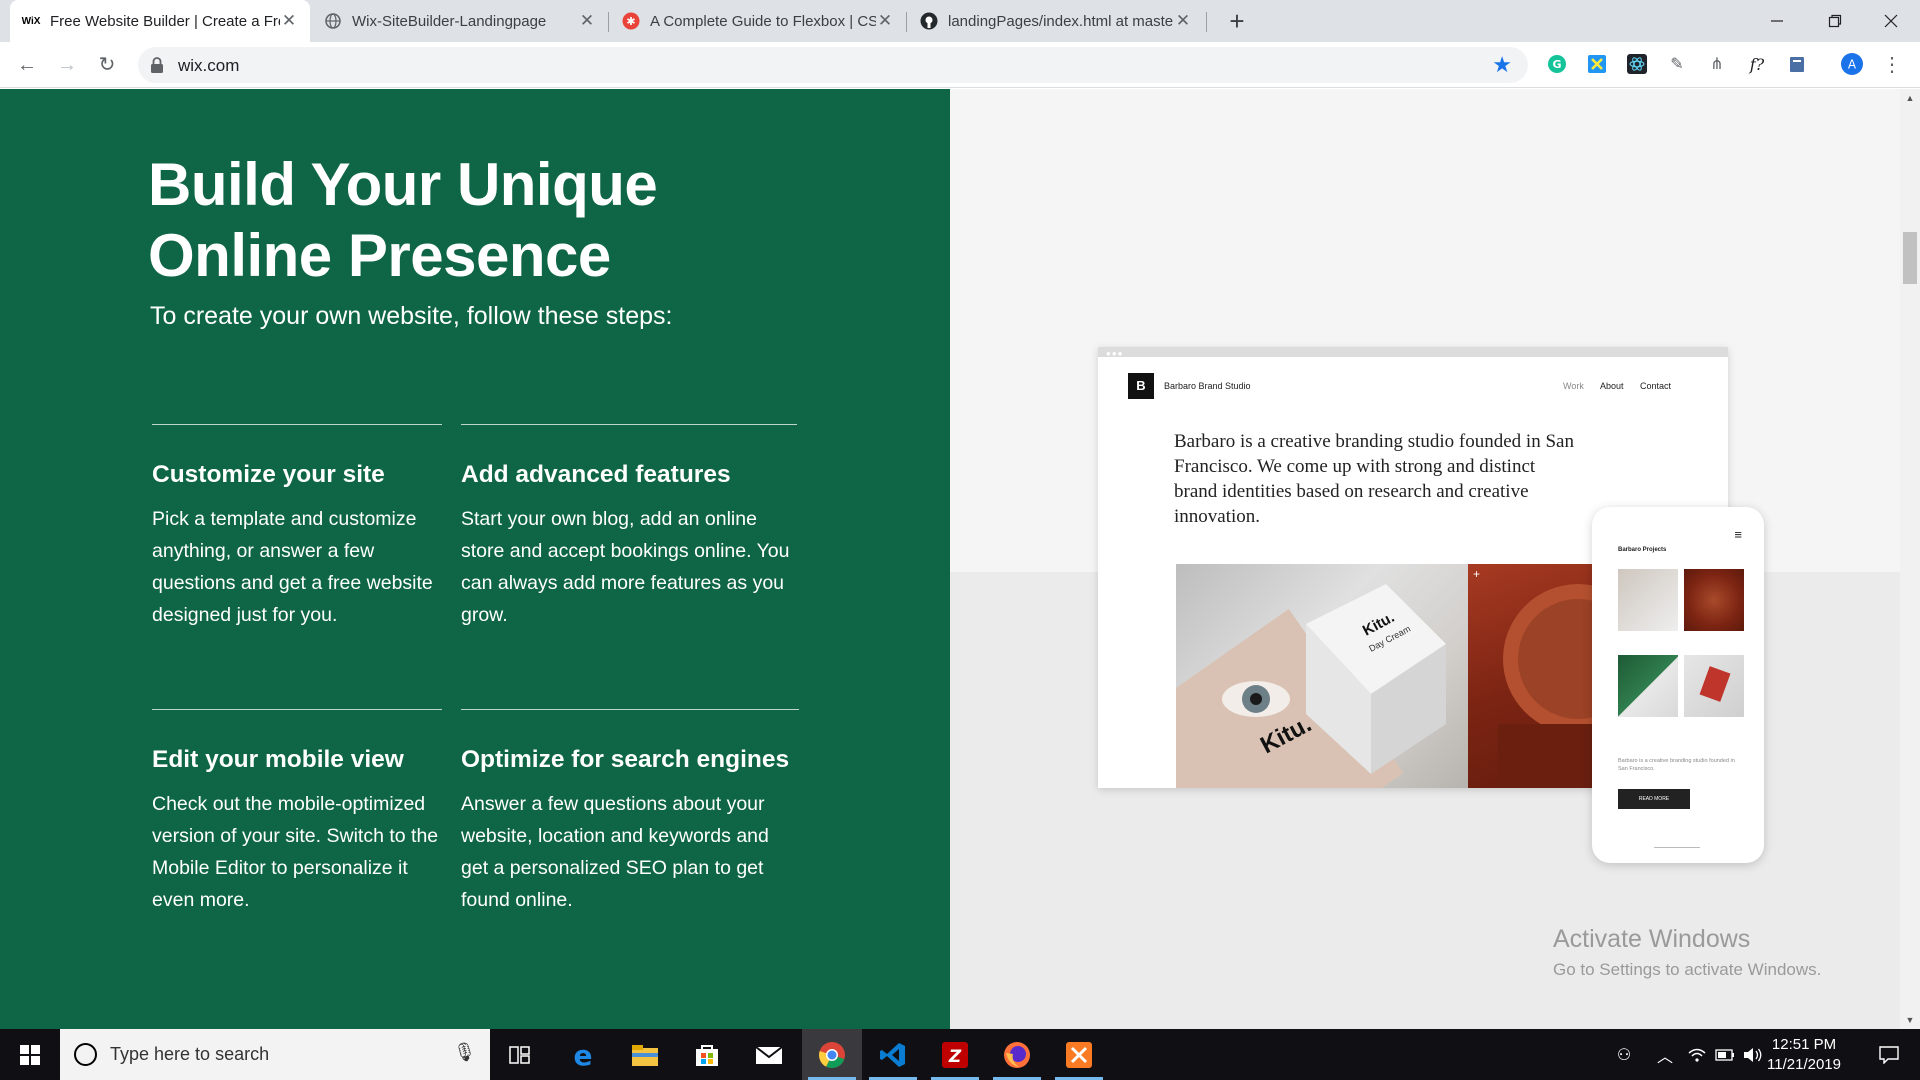 The image size is (1920, 1080). Describe the element at coordinates (1891, 21) in the screenshot. I see `close-window-icon` at that location.